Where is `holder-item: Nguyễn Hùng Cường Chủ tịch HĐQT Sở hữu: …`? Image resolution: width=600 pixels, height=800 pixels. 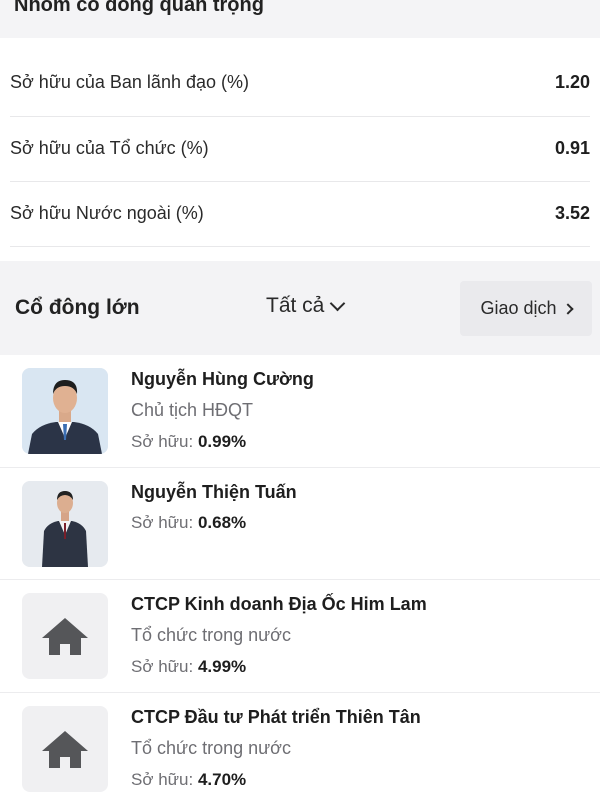 holder-item: Nguyễn Hùng Cường Chủ tịch HĐQT Sở hữu: … is located at coordinates (300, 411).